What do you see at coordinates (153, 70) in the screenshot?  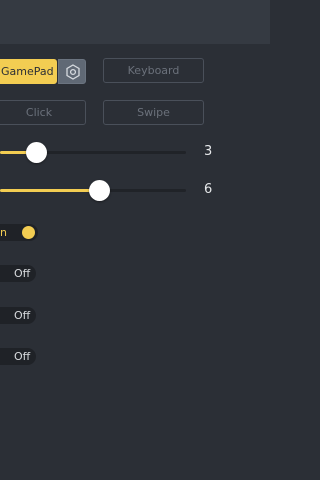 I see `keyboard-mode-button: Keyboard` at bounding box center [153, 70].